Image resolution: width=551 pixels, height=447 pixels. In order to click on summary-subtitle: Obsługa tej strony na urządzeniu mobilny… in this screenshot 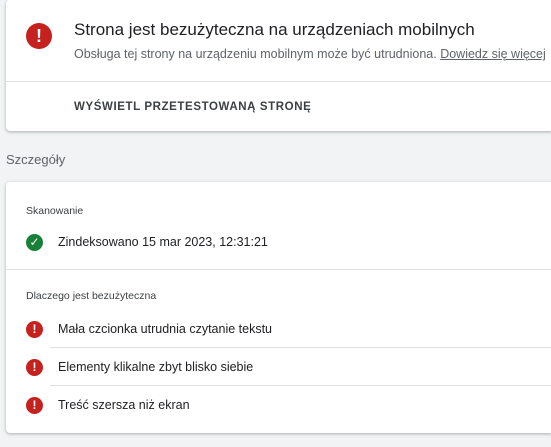, I will do `click(310, 54)`.